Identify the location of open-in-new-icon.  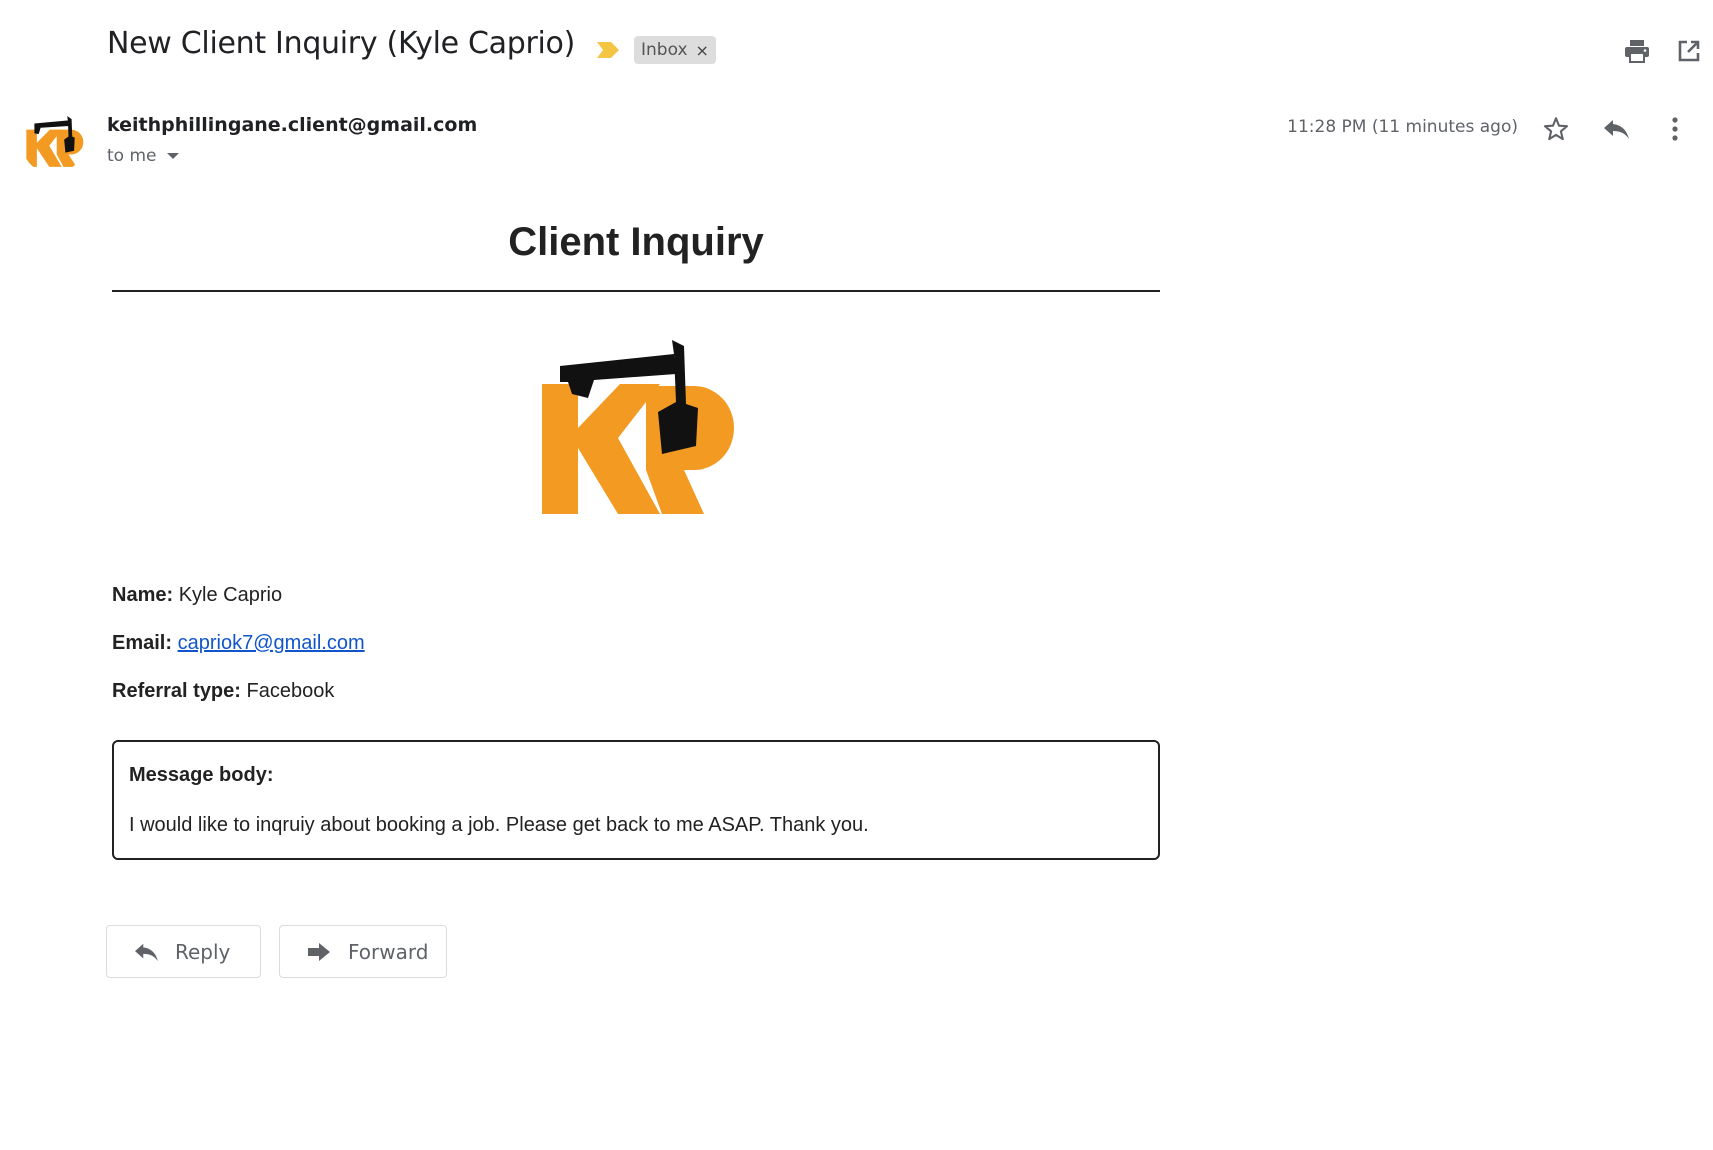
(1689, 51).